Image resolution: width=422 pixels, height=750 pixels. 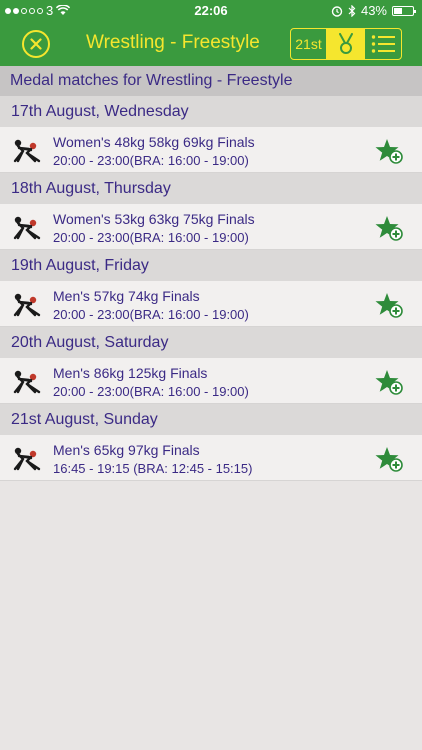 I want to click on bluetooth-icon, so click(x=352, y=10).